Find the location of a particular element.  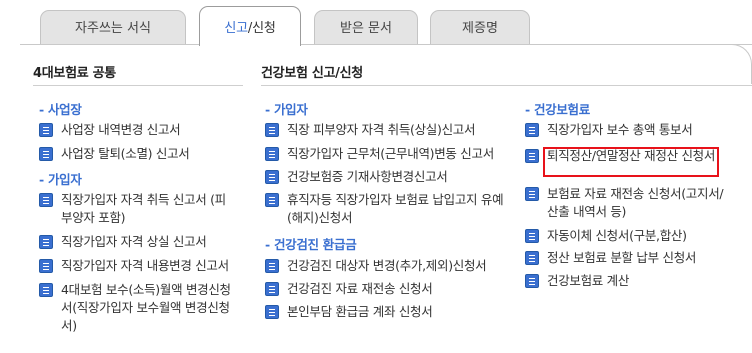

list-item-label: 정산 보험료 분할 납부 신청서 is located at coordinates (622, 257).